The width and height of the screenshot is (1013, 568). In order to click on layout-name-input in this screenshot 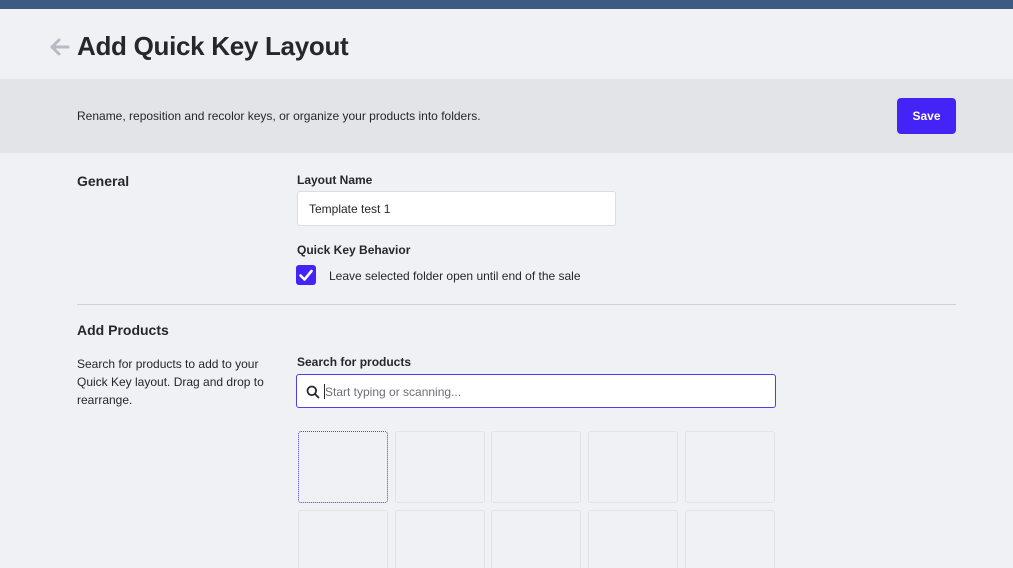, I will do `click(456, 208)`.